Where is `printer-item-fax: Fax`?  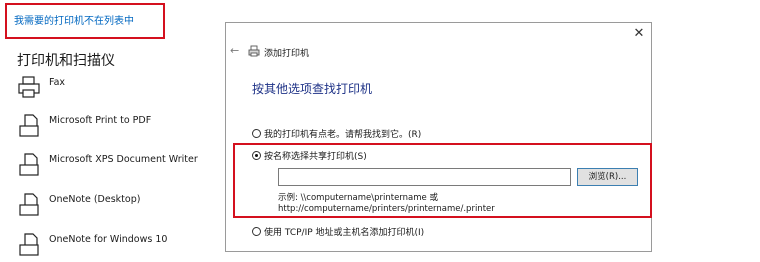 printer-item-fax: Fax is located at coordinates (118, 90).